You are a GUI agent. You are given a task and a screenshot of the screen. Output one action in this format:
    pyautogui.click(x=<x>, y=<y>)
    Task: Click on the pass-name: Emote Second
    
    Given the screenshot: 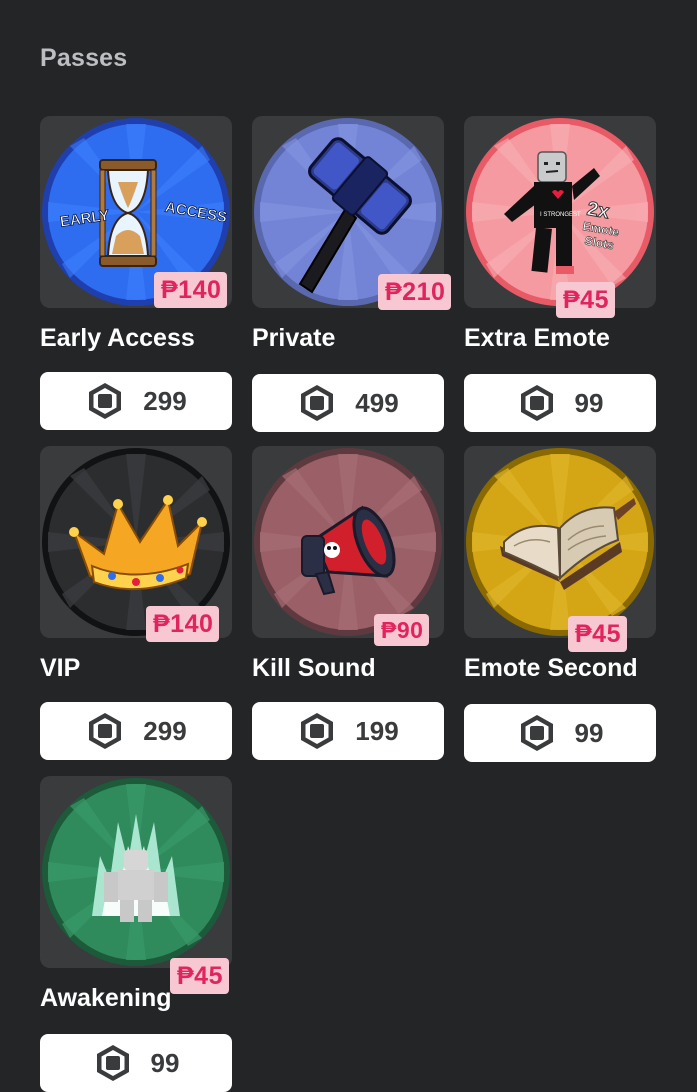 What is the action you would take?
    pyautogui.click(x=551, y=668)
    